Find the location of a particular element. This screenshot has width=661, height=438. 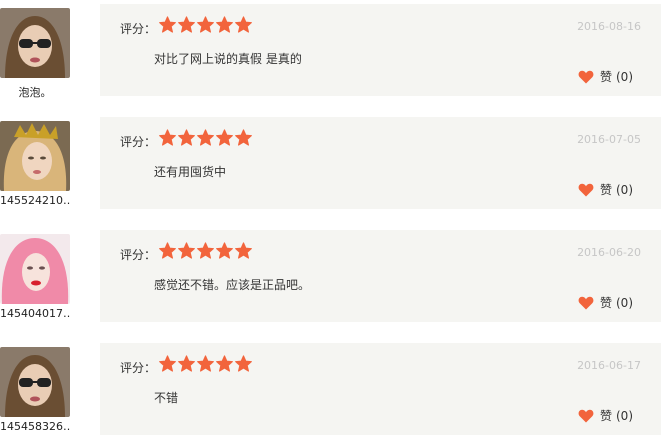

review-date: 2016-08-16 is located at coordinates (609, 26).